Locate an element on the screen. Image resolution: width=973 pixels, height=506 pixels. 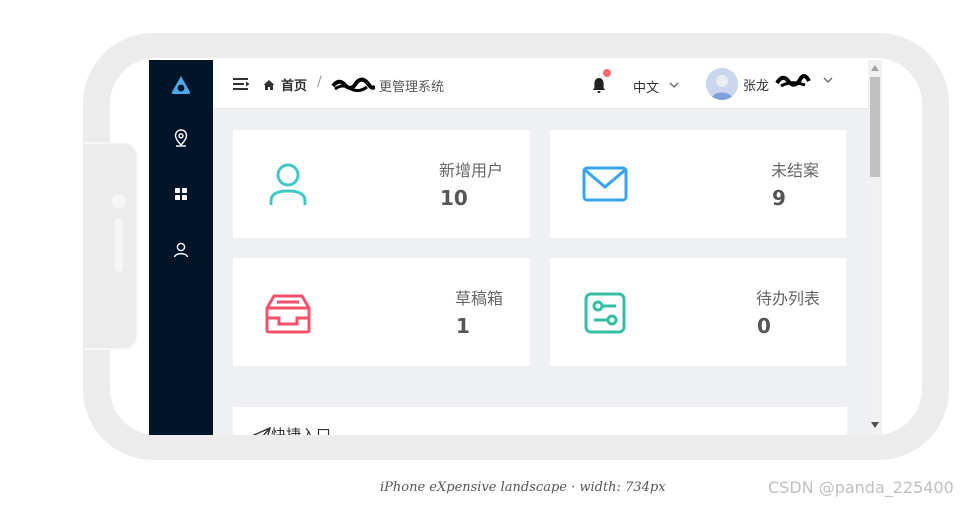
scroll-down-arrow-icon is located at coordinates (875, 425).